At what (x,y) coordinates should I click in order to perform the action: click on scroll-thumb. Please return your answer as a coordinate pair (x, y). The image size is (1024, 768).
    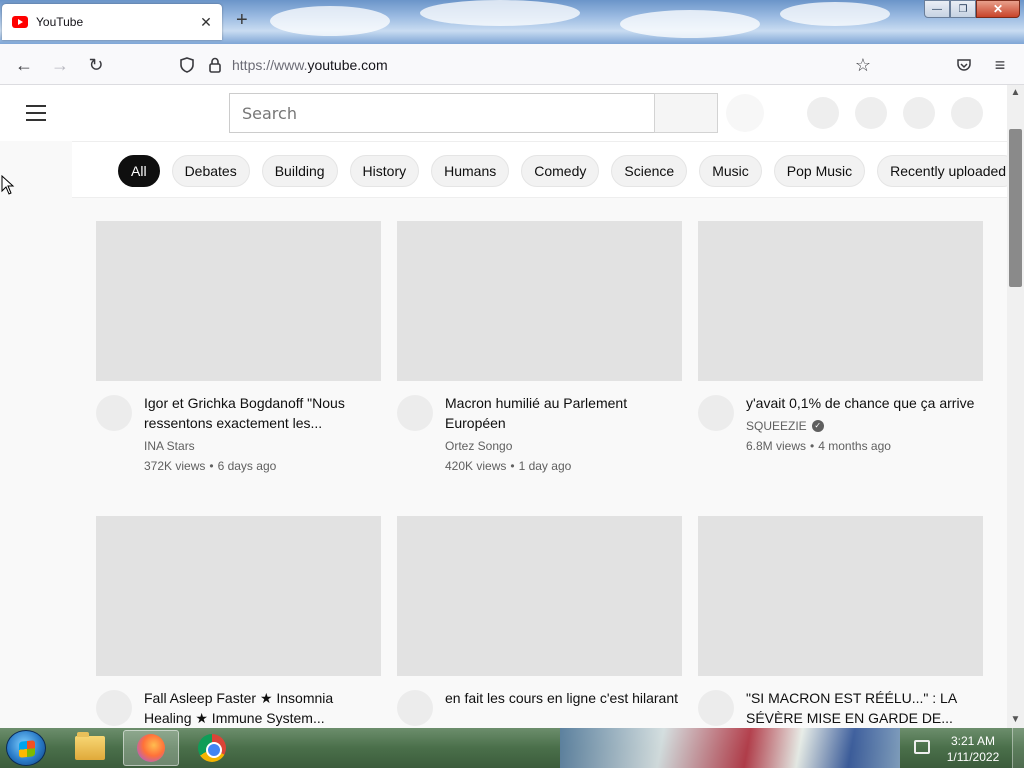
    Looking at the image, I should click on (1015, 208).